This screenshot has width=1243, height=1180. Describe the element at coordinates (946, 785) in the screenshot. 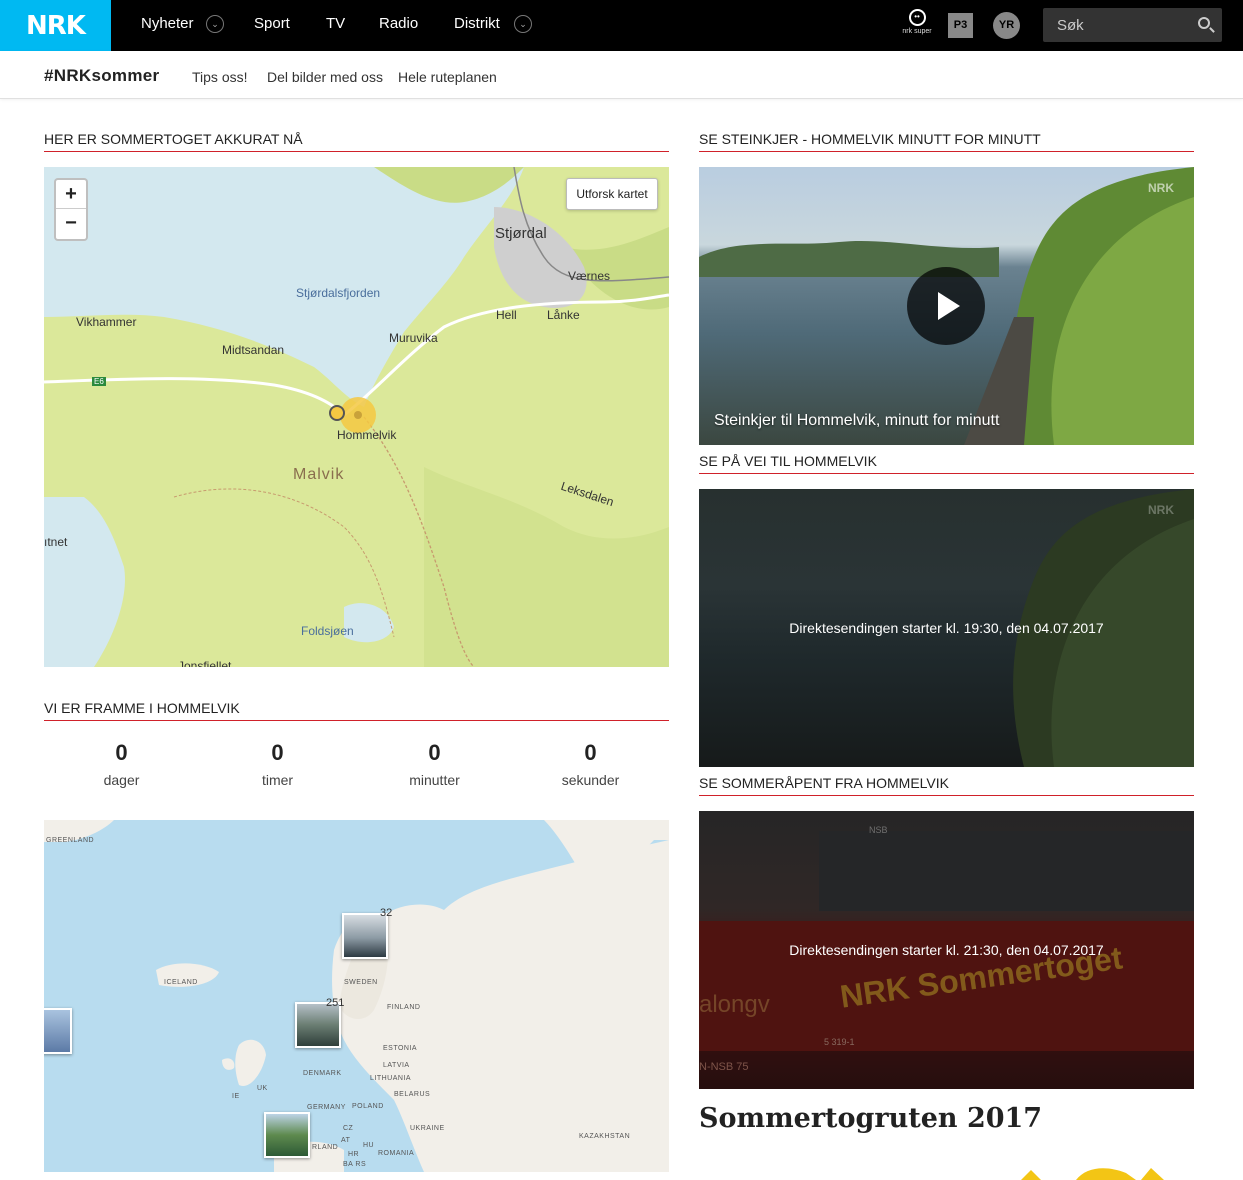

I see `video3-section-title: SE SOMMERÅPENT FRA HOMMELVIK` at that location.